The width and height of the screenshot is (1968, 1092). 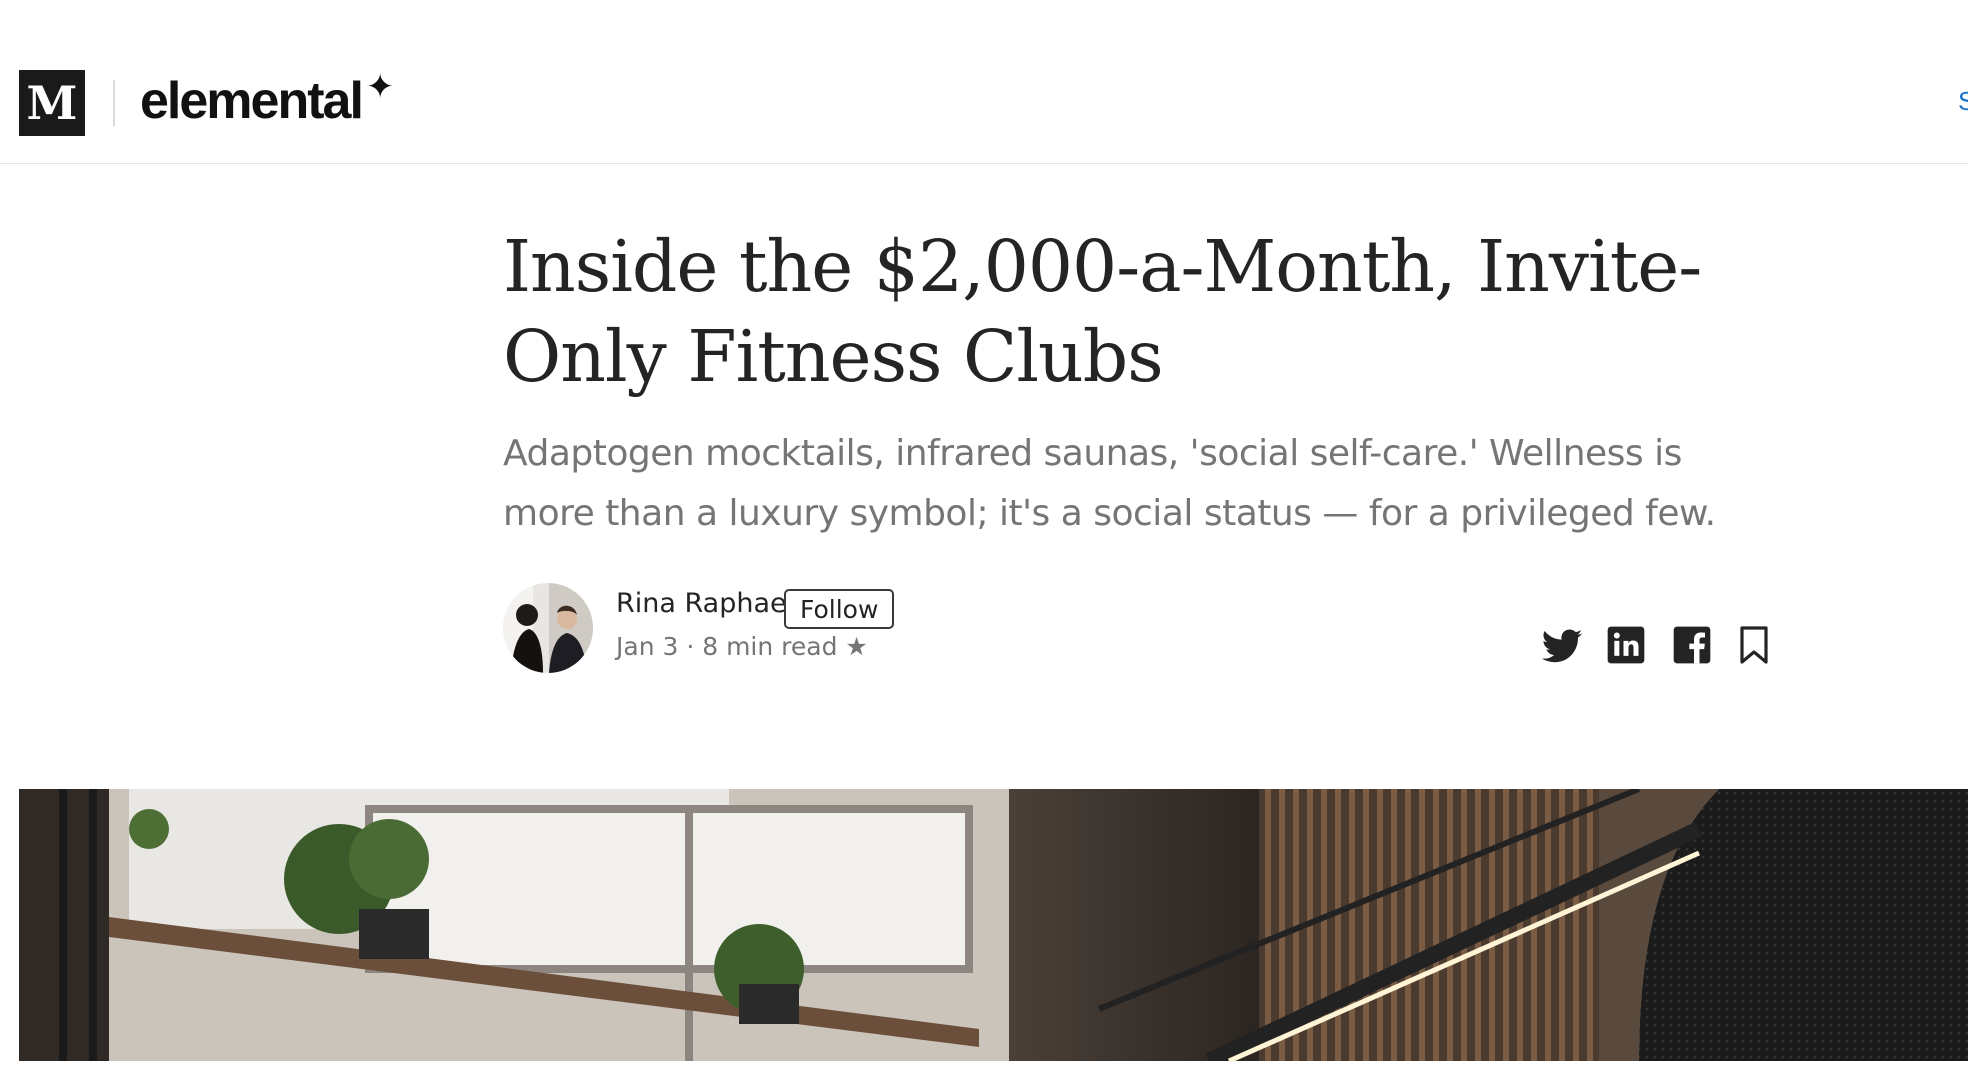 What do you see at coordinates (252, 101) in the screenshot?
I see `publication-name: elemental` at bounding box center [252, 101].